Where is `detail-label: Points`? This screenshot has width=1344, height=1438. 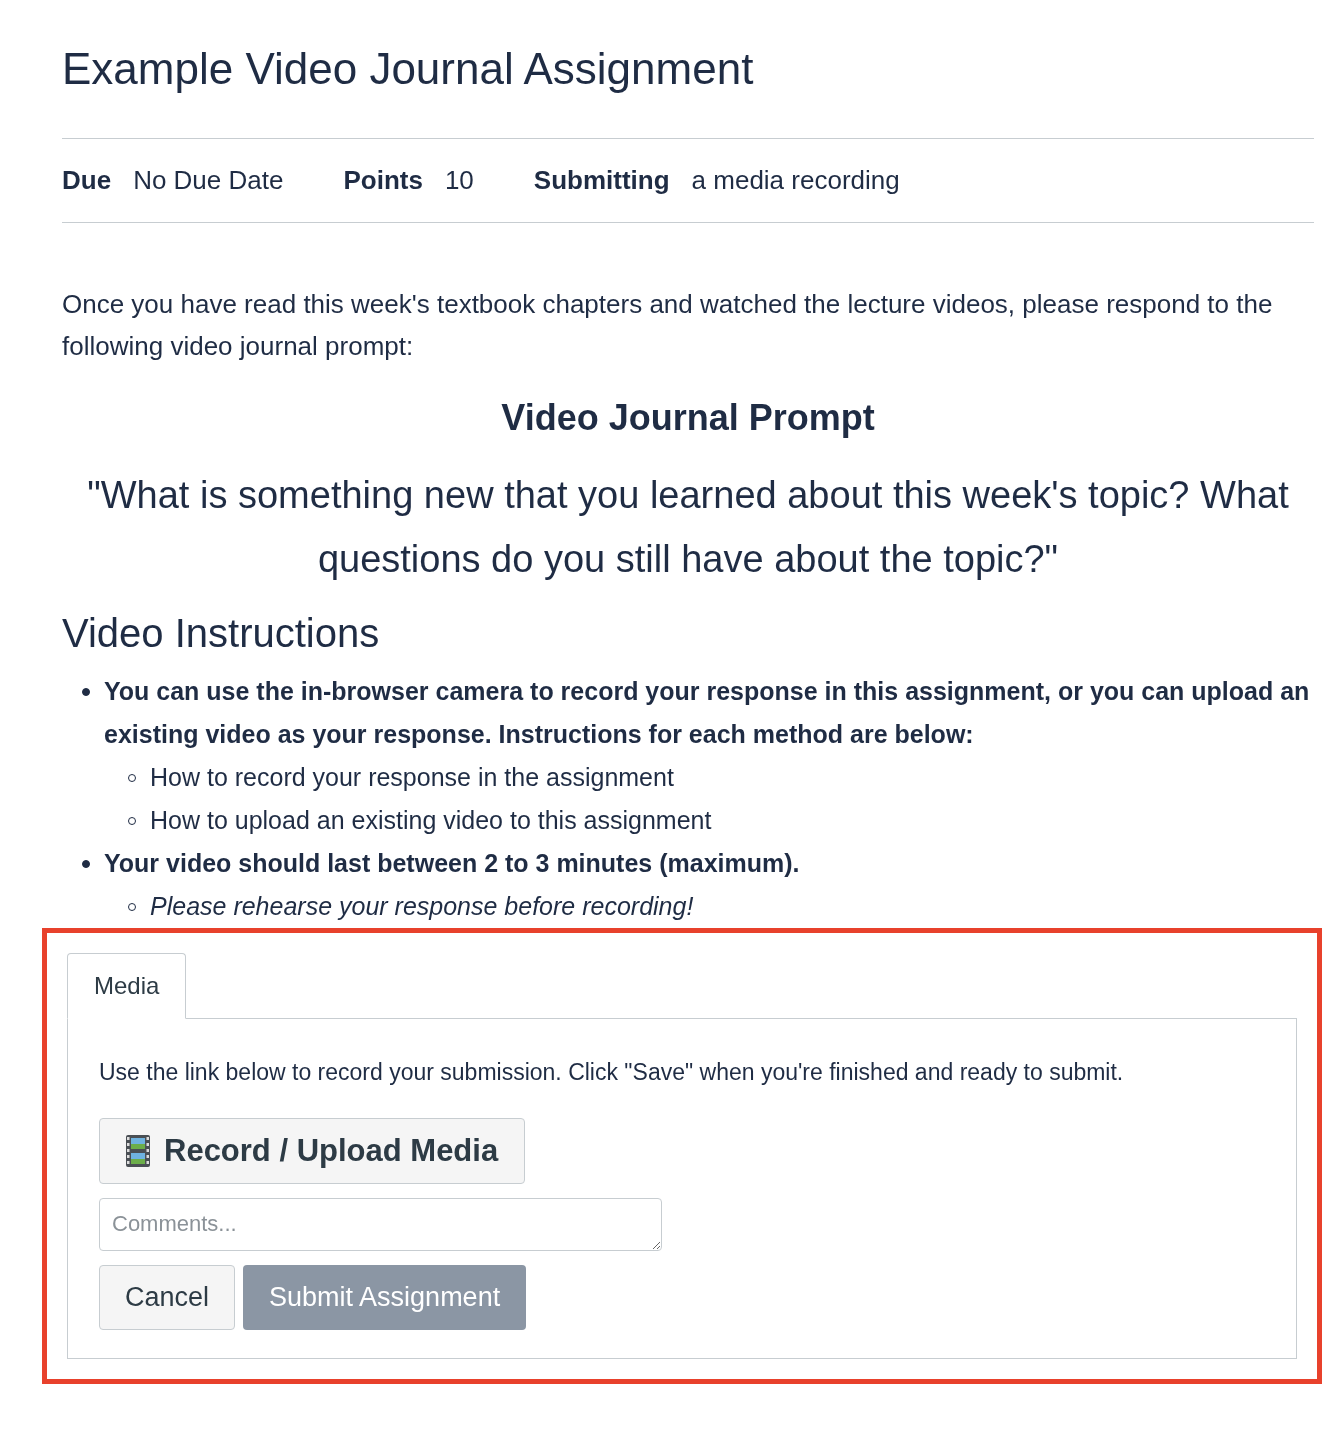 detail-label: Points is located at coordinates (383, 180).